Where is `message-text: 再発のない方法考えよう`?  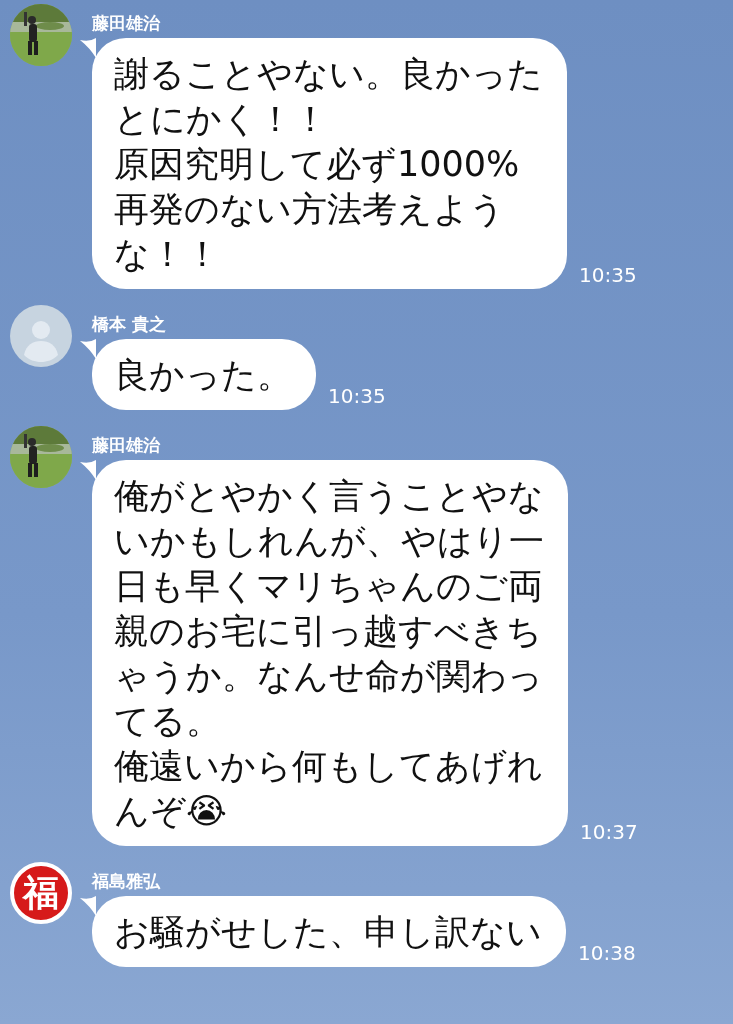
message-text: 再発のない方法考えよう is located at coordinates (310, 209).